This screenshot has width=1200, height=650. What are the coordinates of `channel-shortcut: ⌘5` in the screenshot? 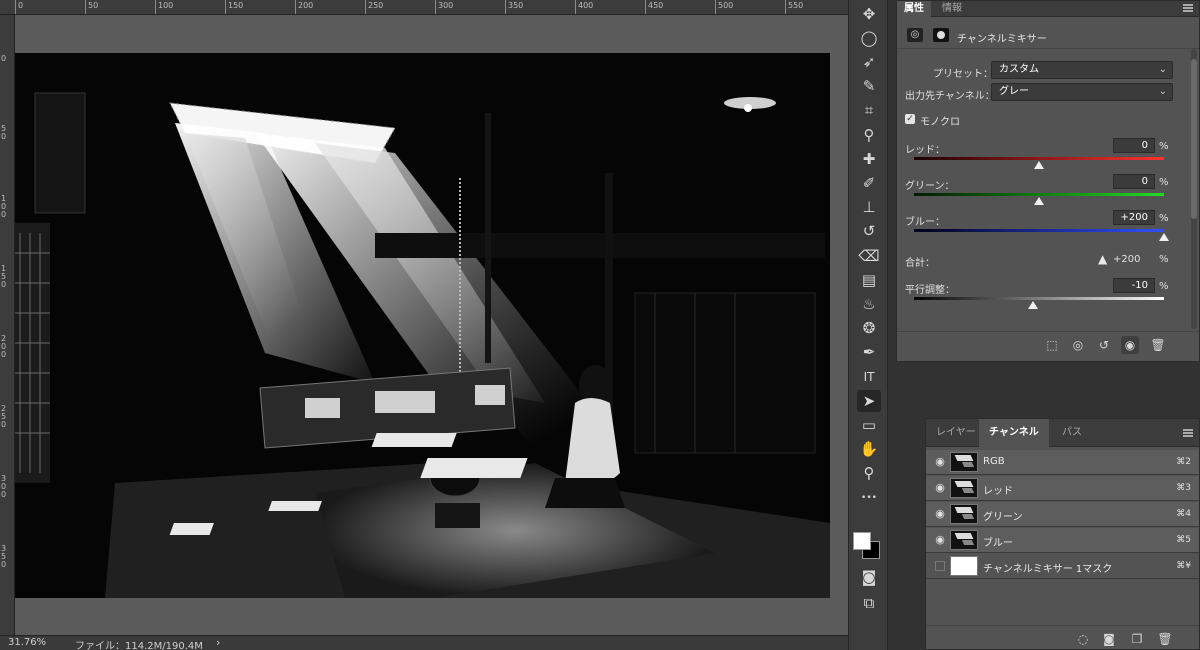 It's located at (1183, 540).